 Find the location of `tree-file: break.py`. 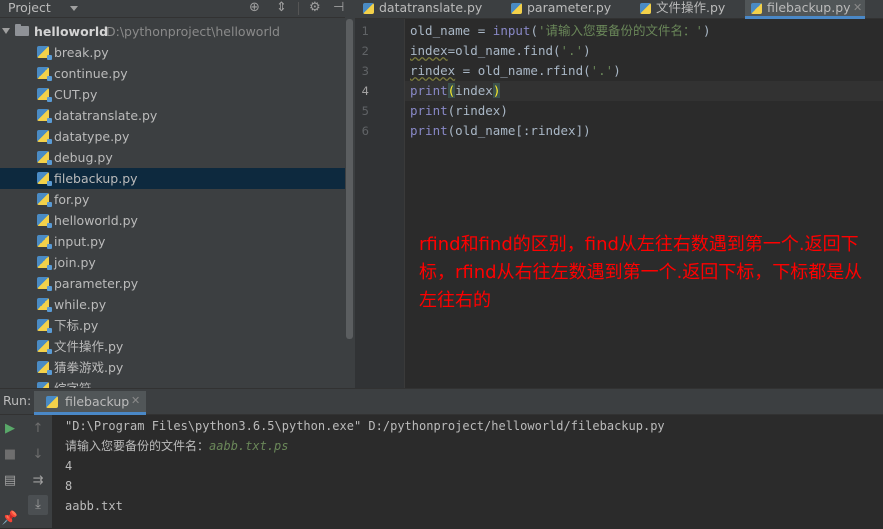

tree-file: break.py is located at coordinates (172, 52).